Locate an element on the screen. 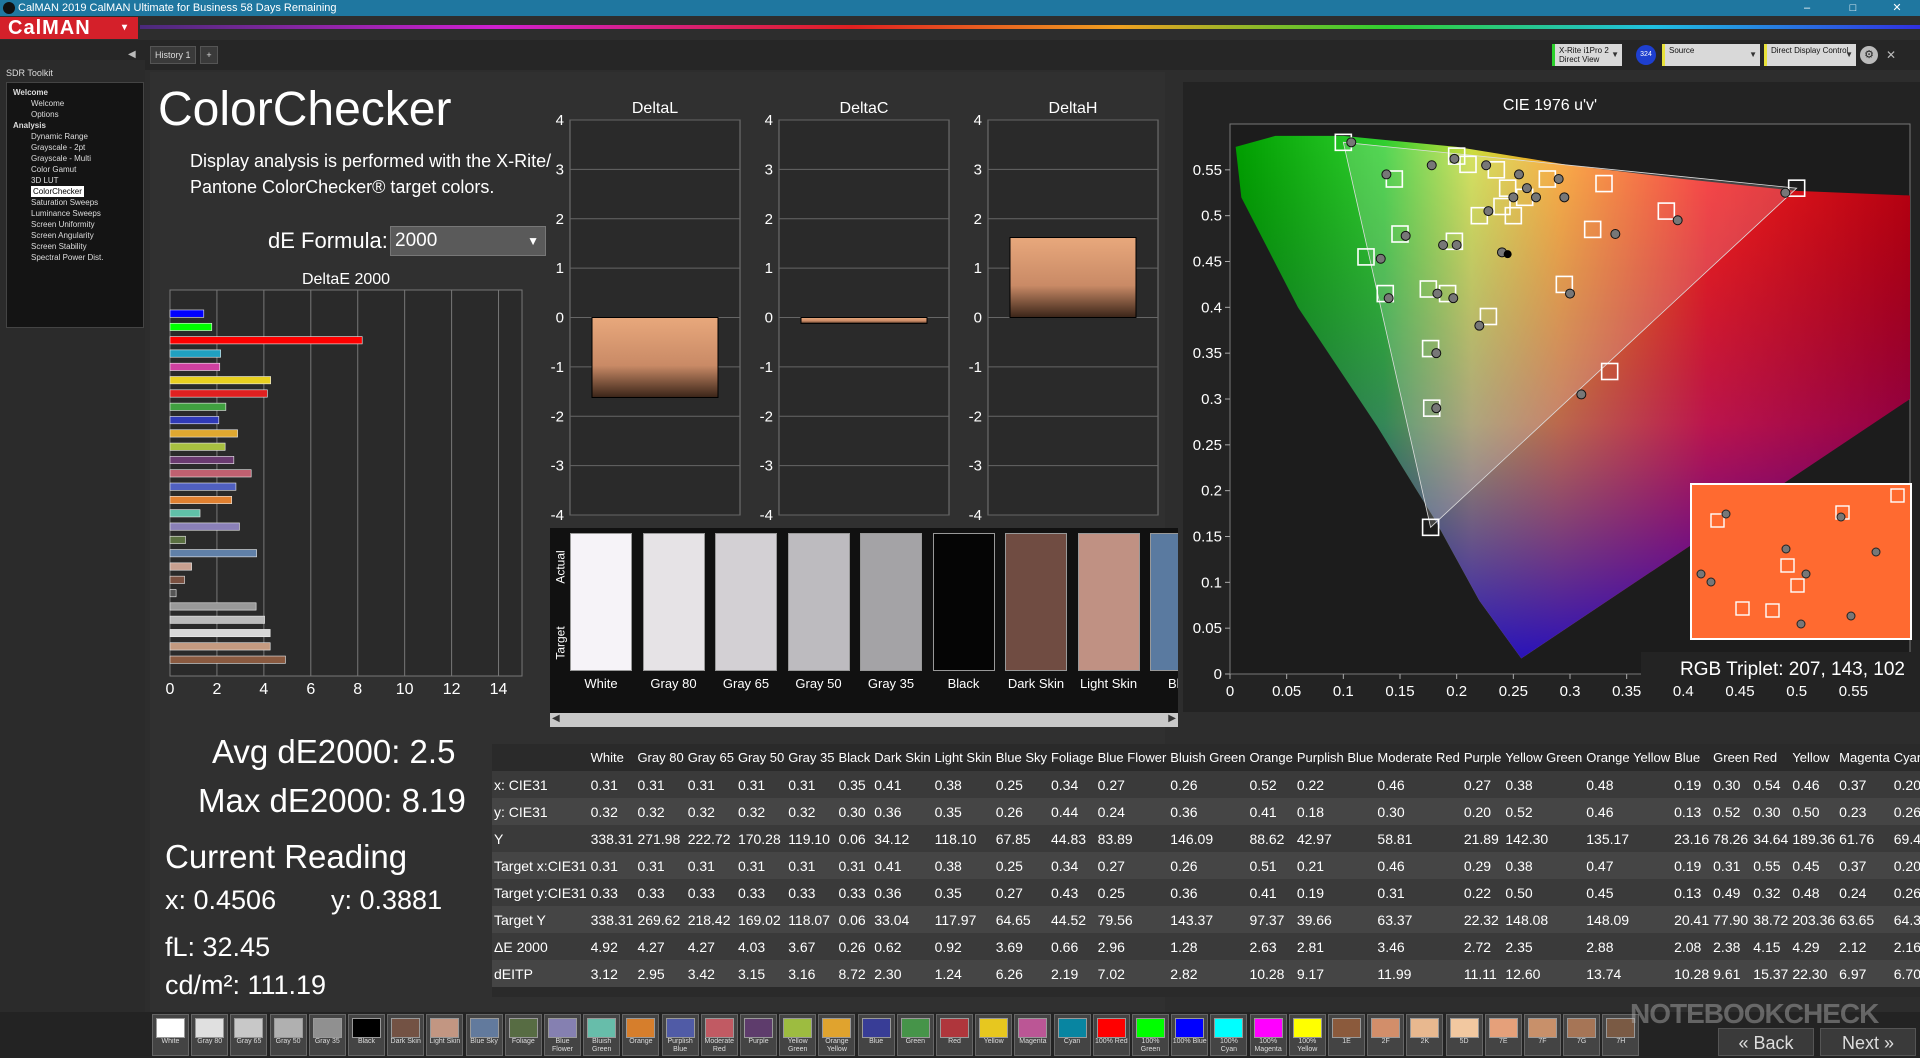 The image size is (1920, 1058). swatch-cyan: Cyan is located at coordinates (1072, 1035).